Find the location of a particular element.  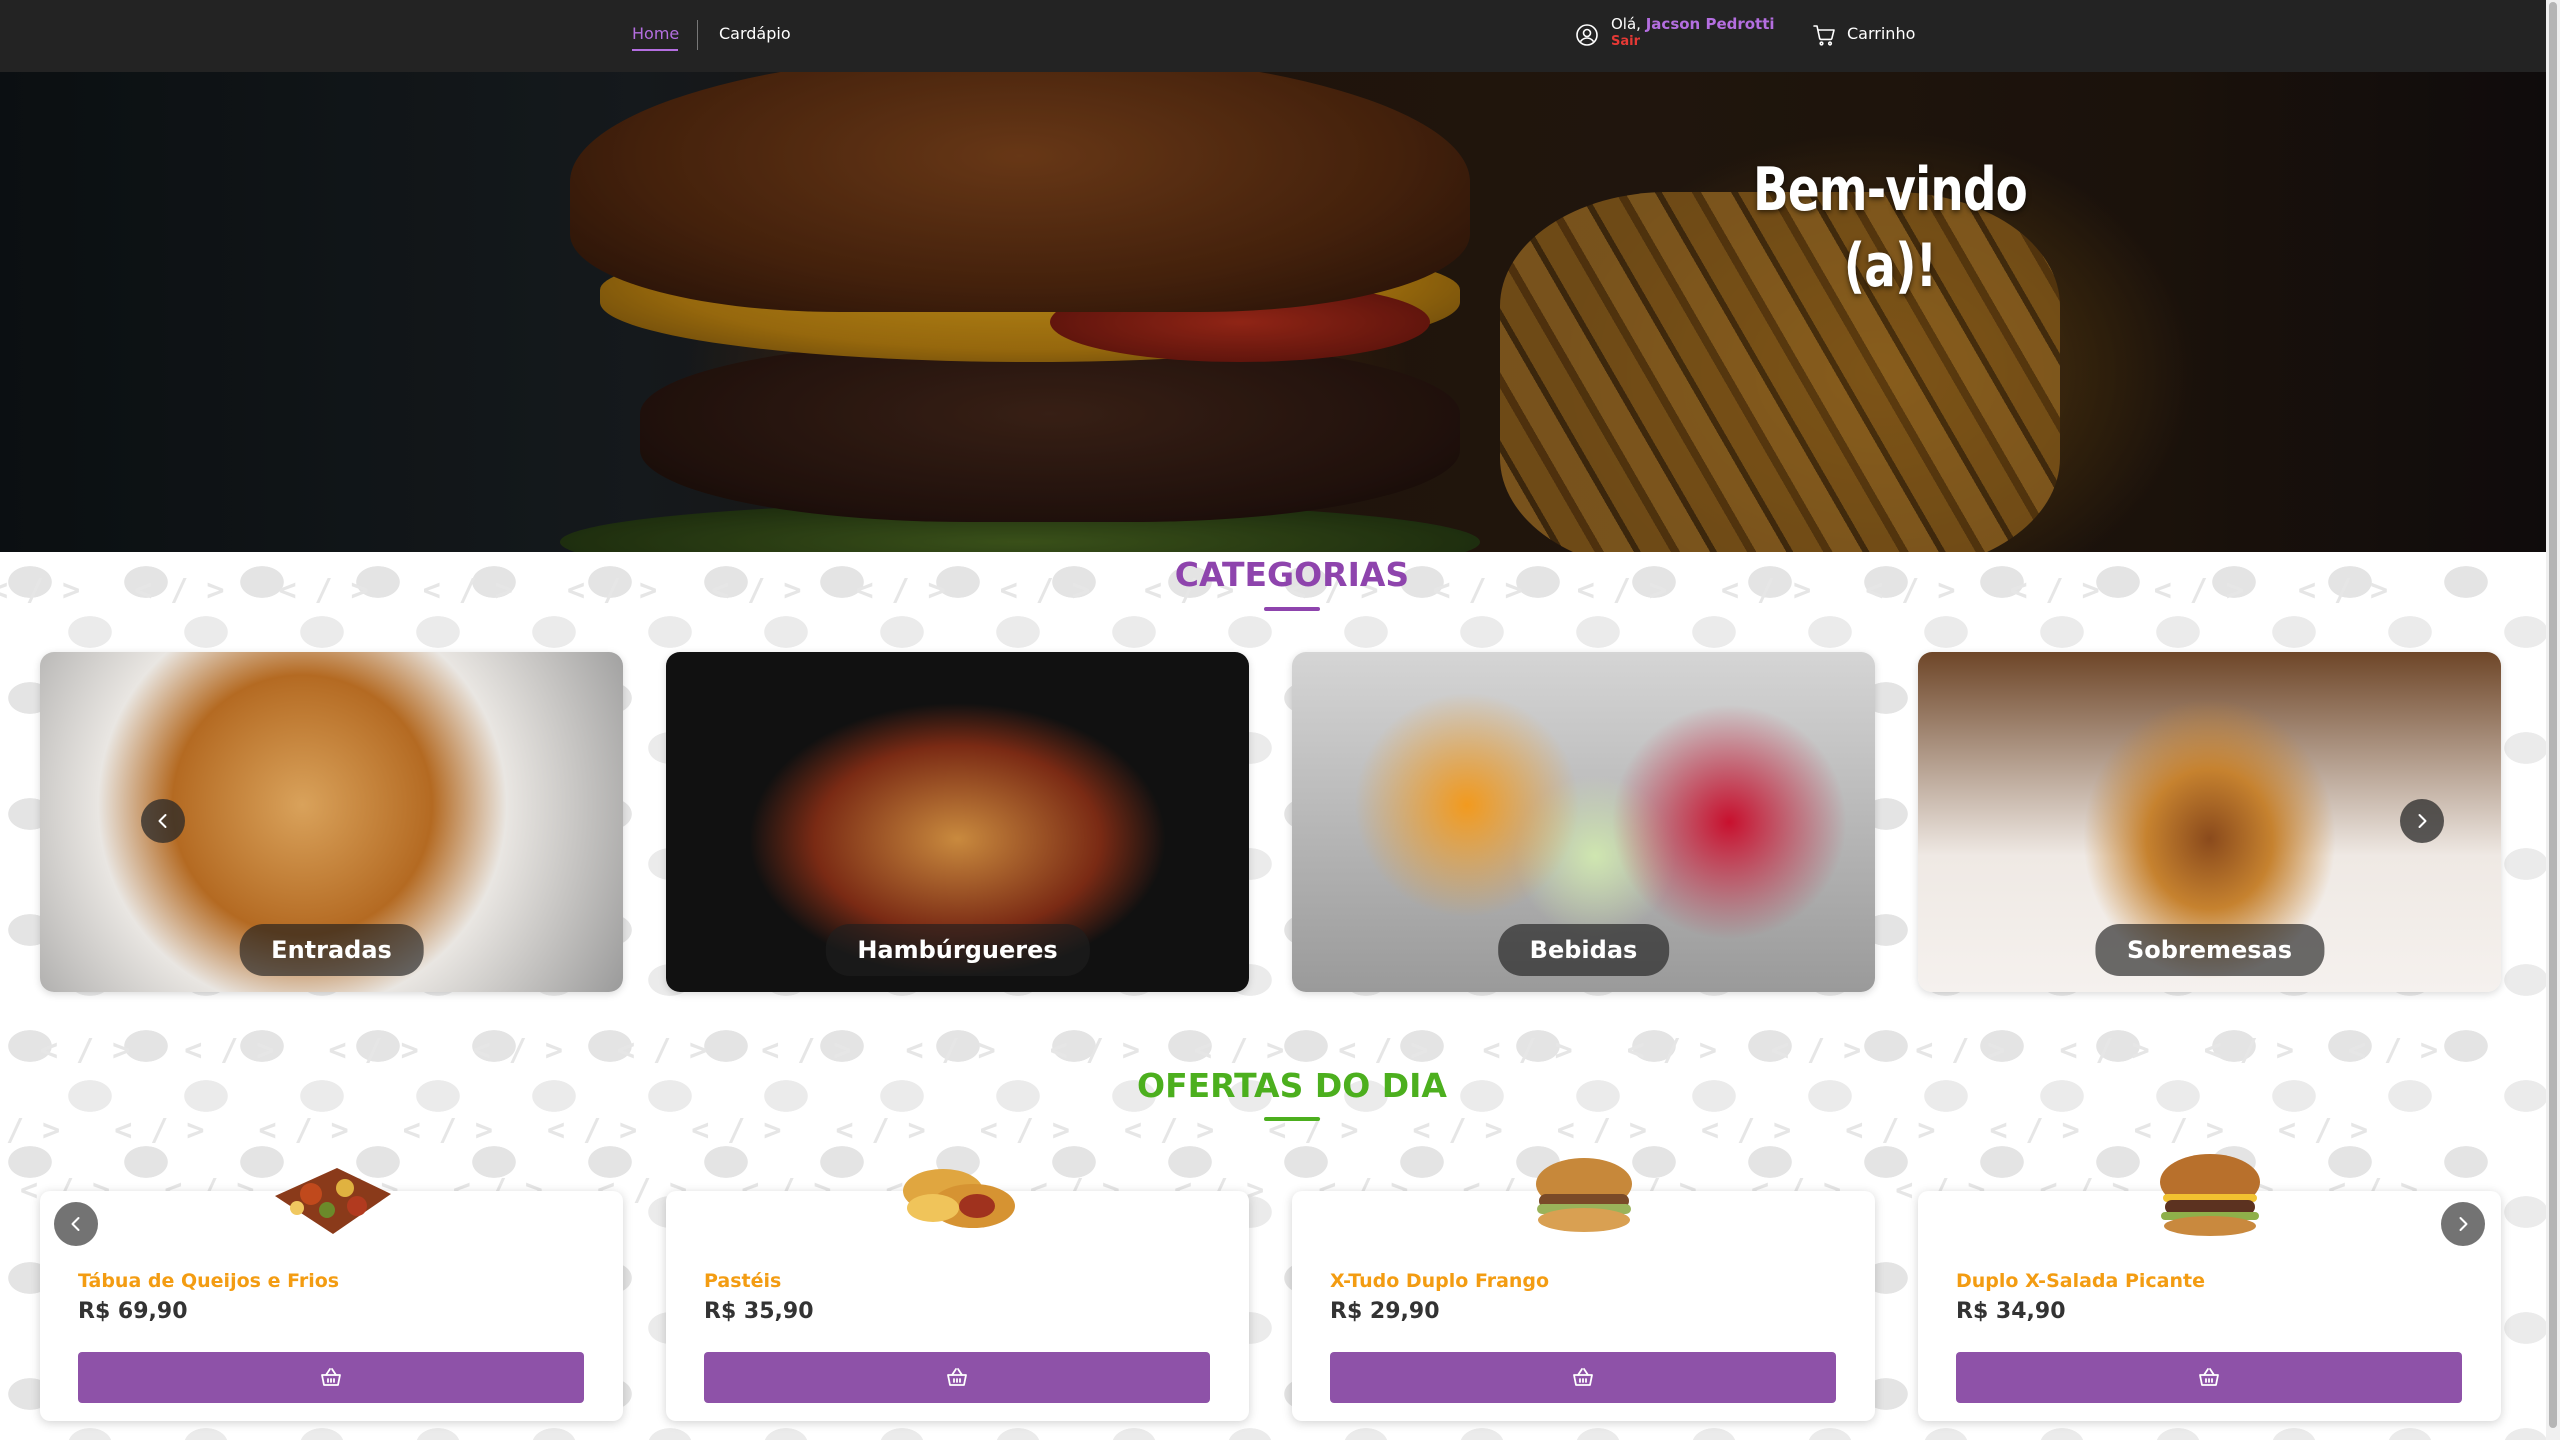

categories-prev-button is located at coordinates (163, 821).